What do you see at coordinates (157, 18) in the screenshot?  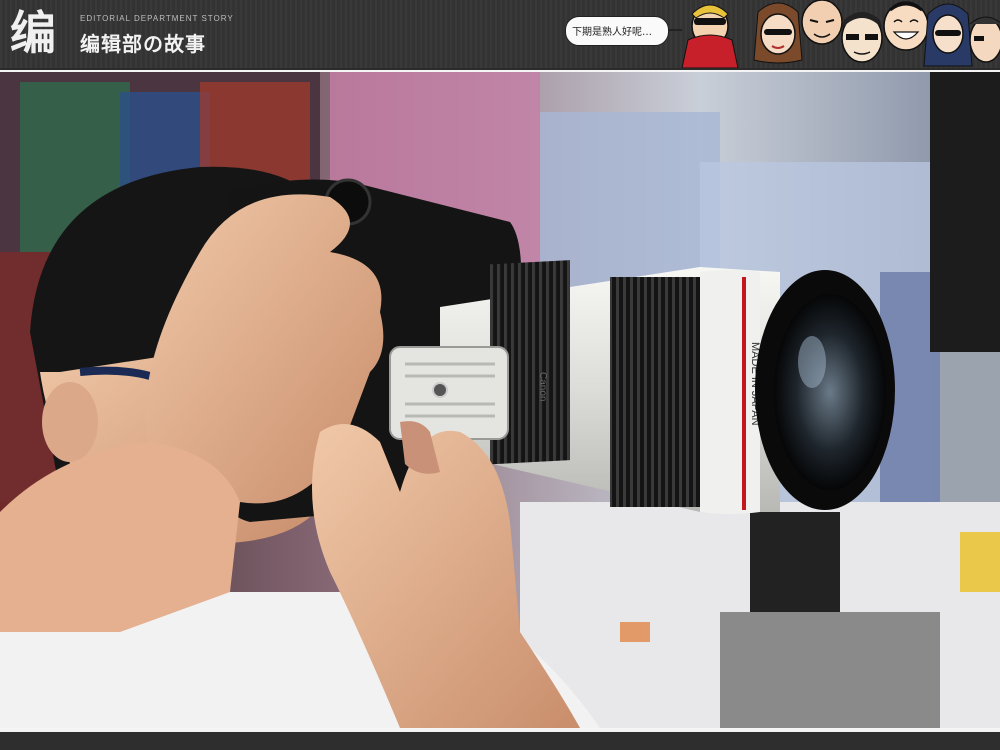 I see `brand-english-title: EDITORIAL DEPARTMENT STORY` at bounding box center [157, 18].